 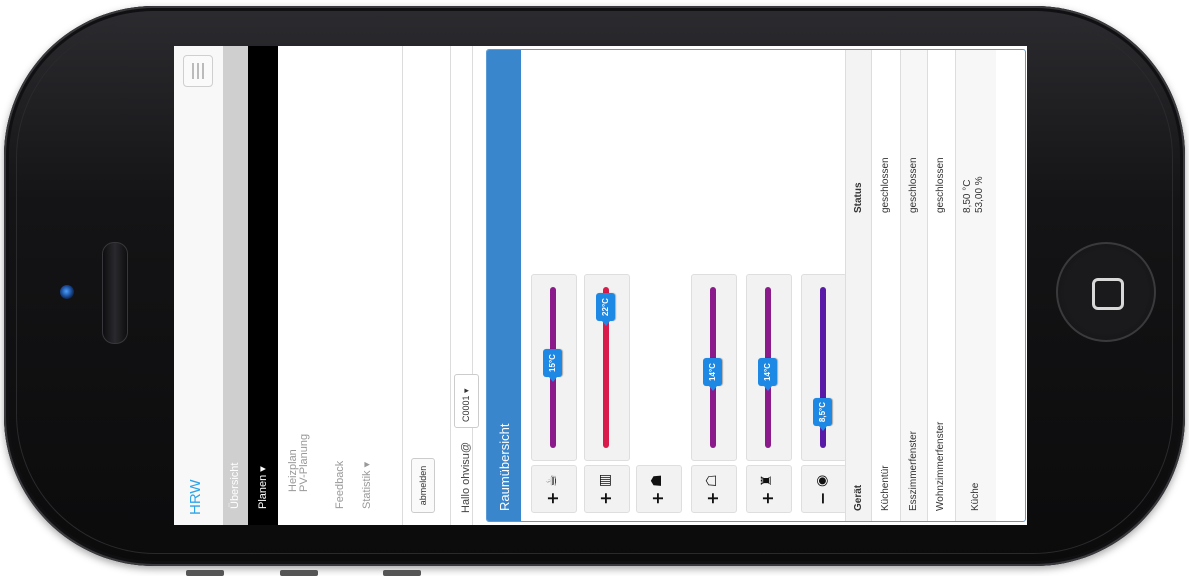 What do you see at coordinates (886, 285) in the screenshot?
I see `table-row: Küchentür geschlossen` at bounding box center [886, 285].